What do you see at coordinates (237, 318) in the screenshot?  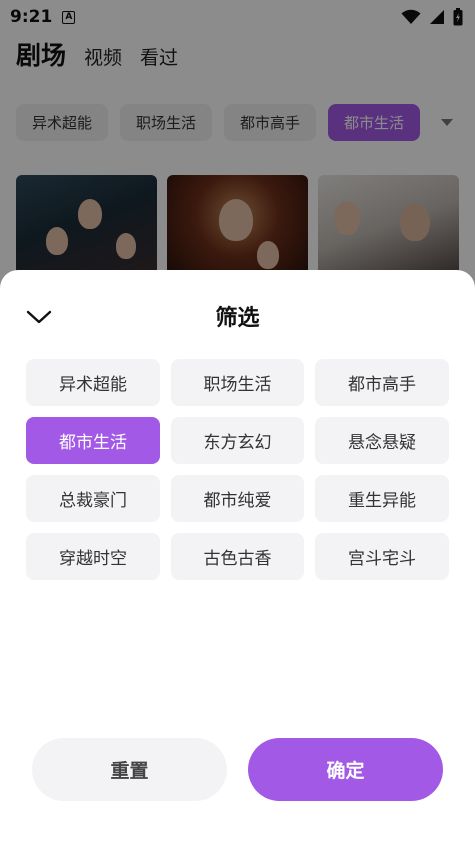 I see `sheet-title: 筛选` at bounding box center [237, 318].